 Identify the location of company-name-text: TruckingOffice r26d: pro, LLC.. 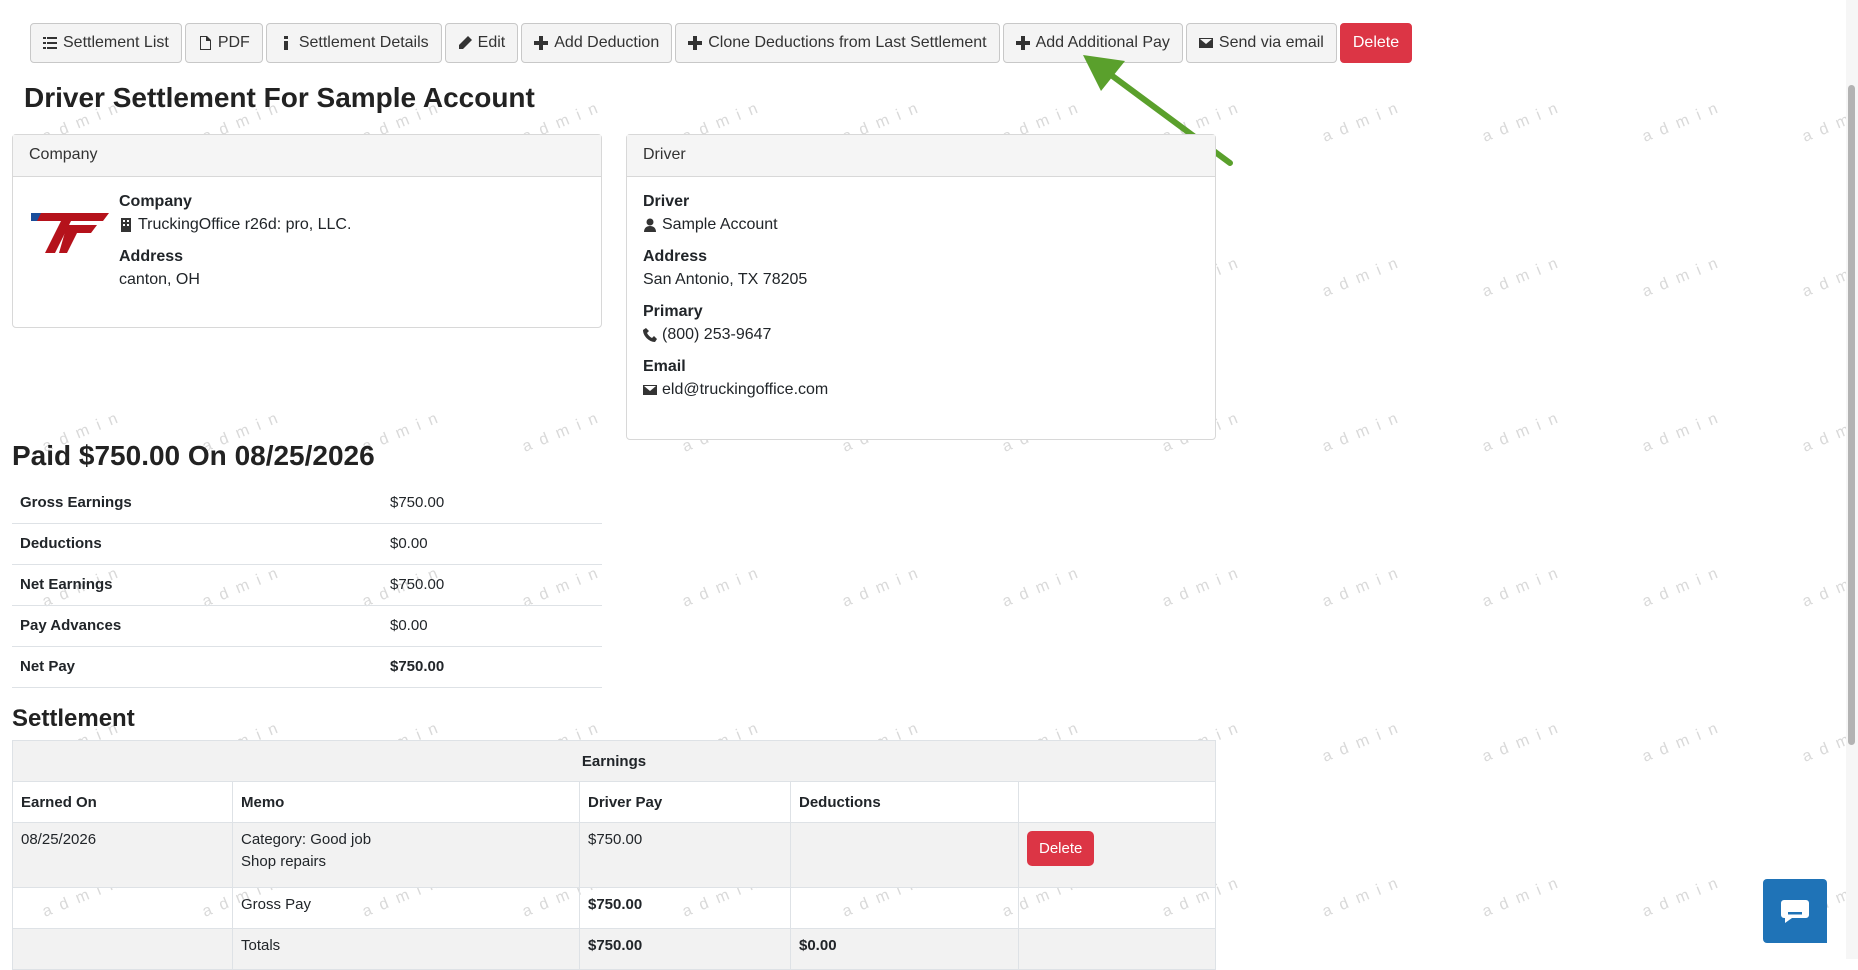
(245, 224).